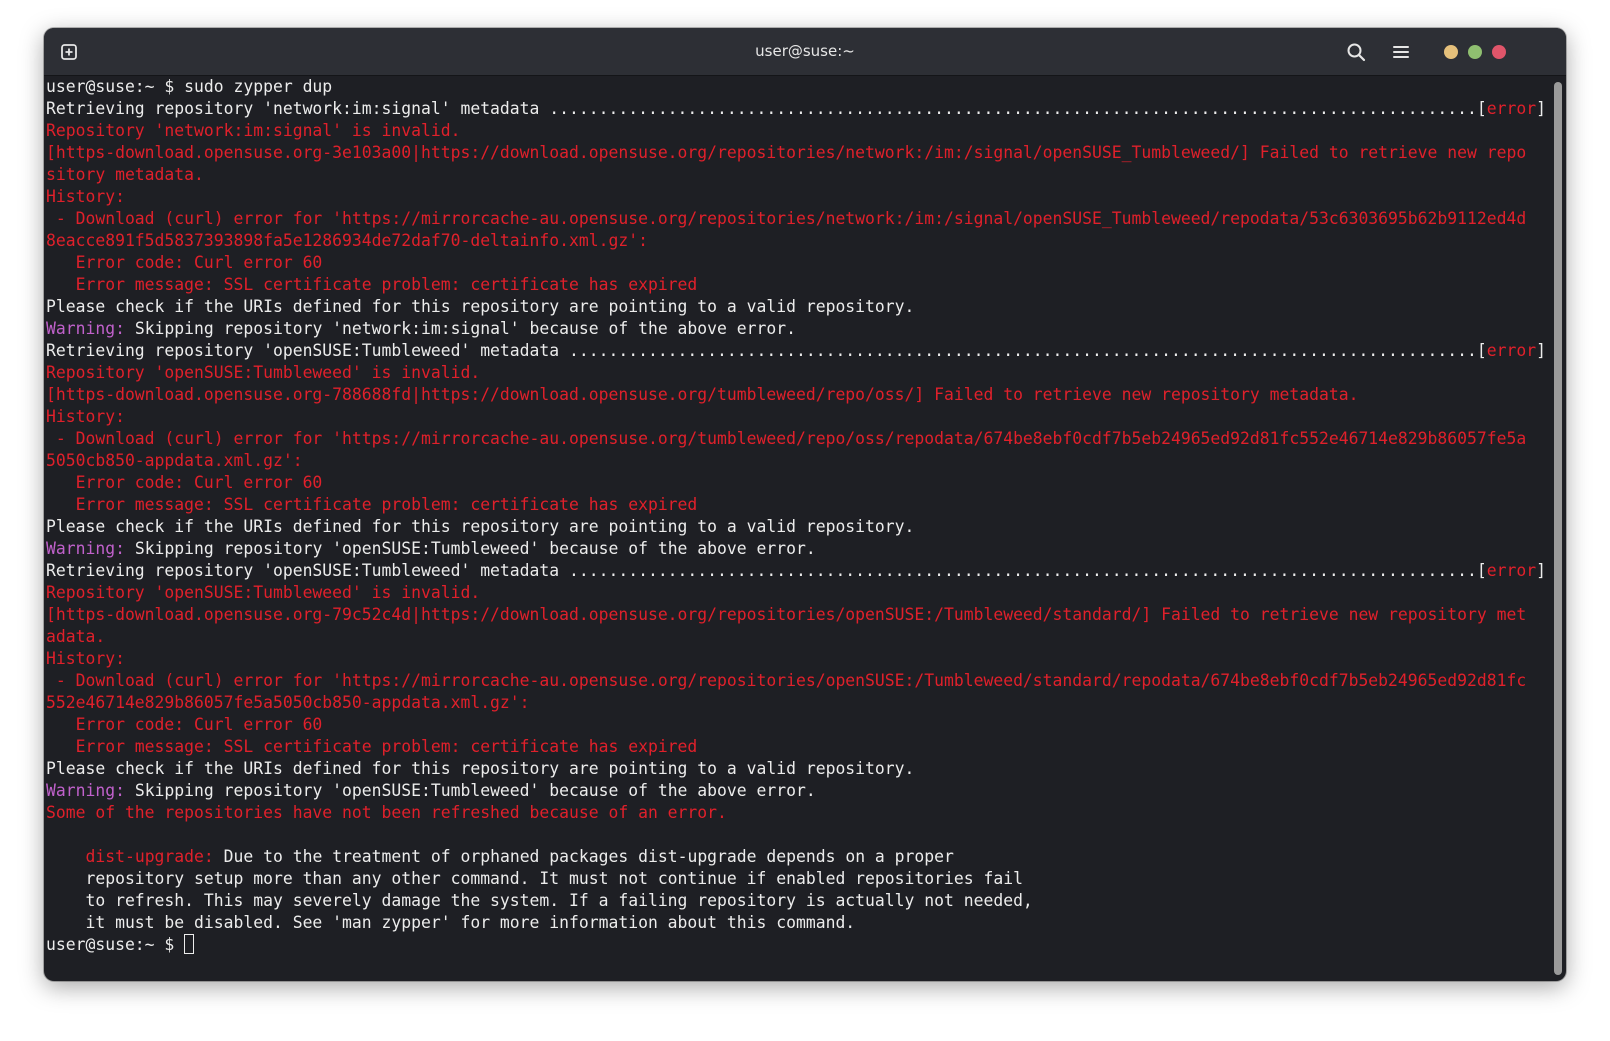 The height and width of the screenshot is (1041, 1610). Describe the element at coordinates (174, 460) in the screenshot. I see `terminal-text-segment: 5050cb850-appdata.xml.gz':` at that location.